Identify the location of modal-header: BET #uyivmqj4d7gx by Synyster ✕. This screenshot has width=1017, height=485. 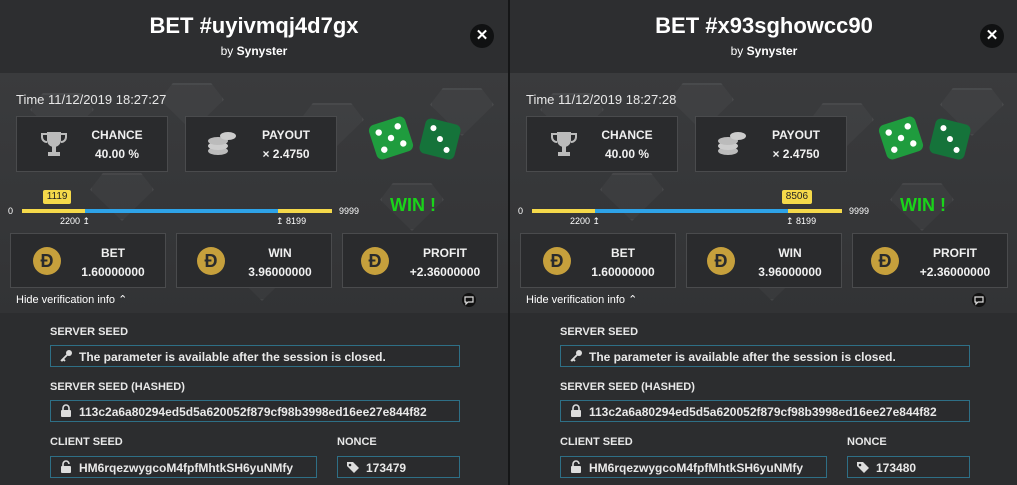
(254, 36).